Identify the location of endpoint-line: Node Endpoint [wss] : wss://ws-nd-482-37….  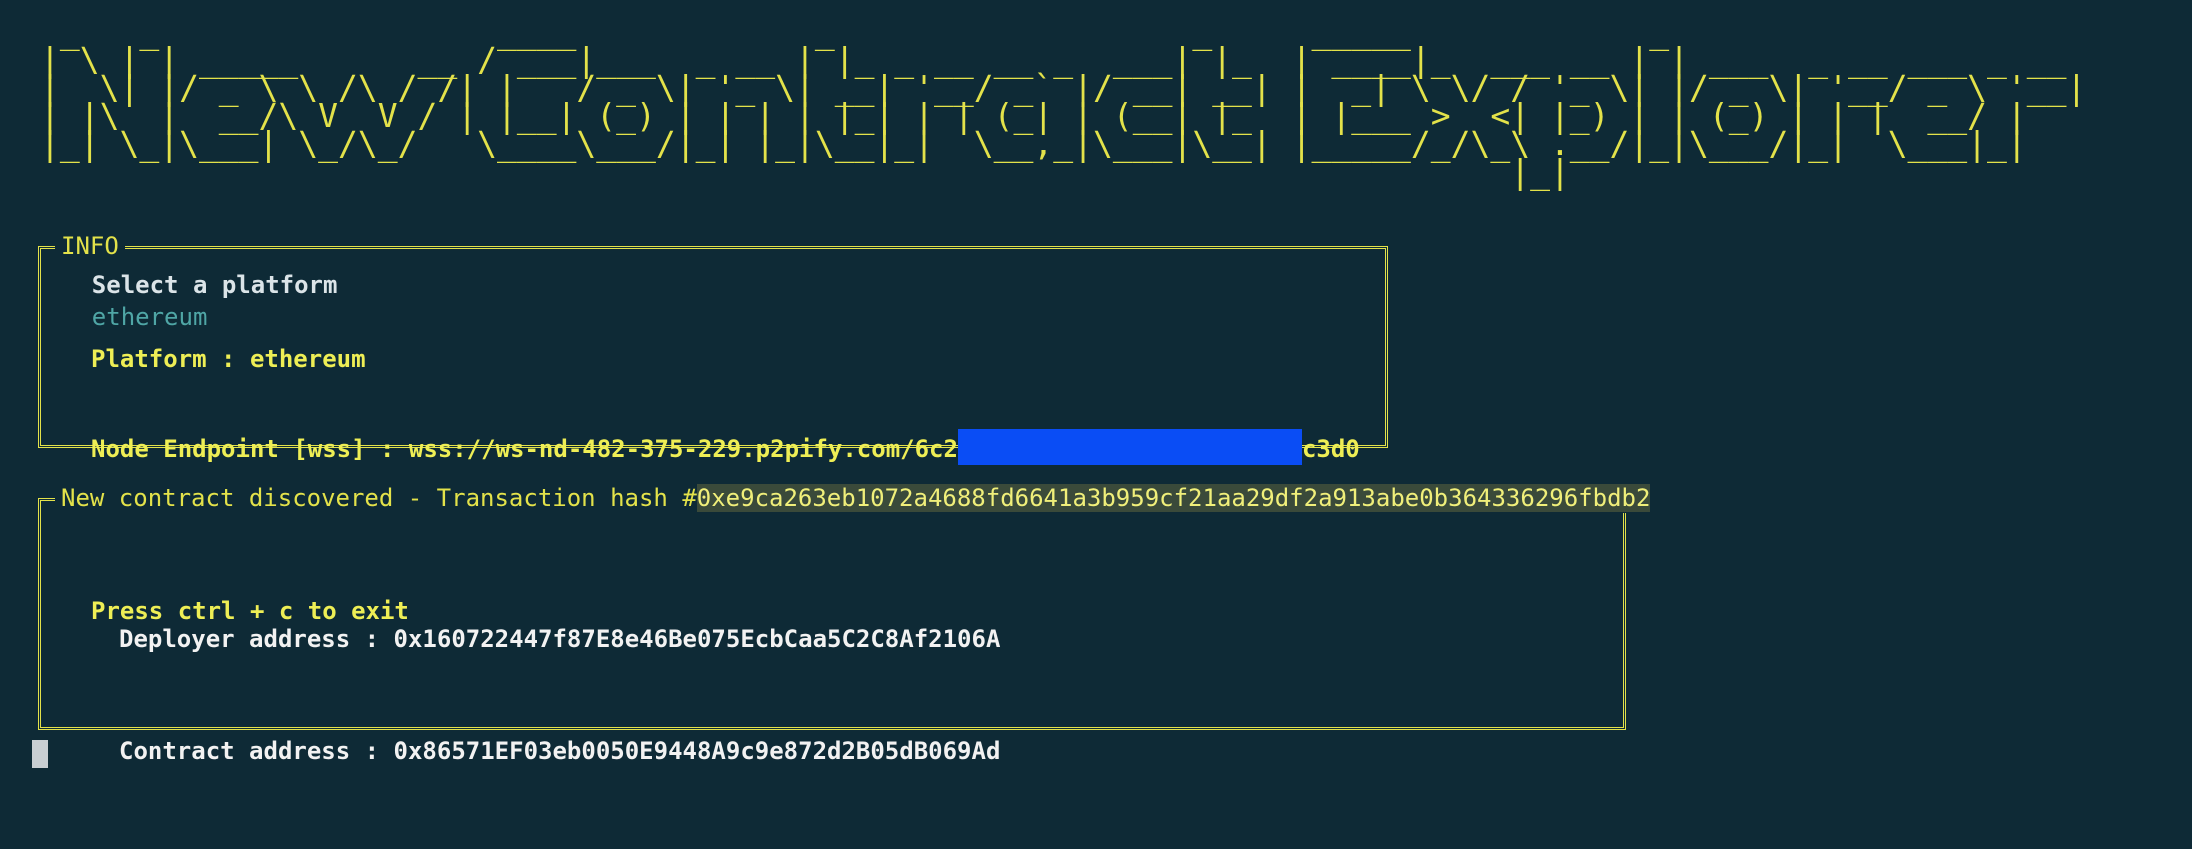
(725, 447).